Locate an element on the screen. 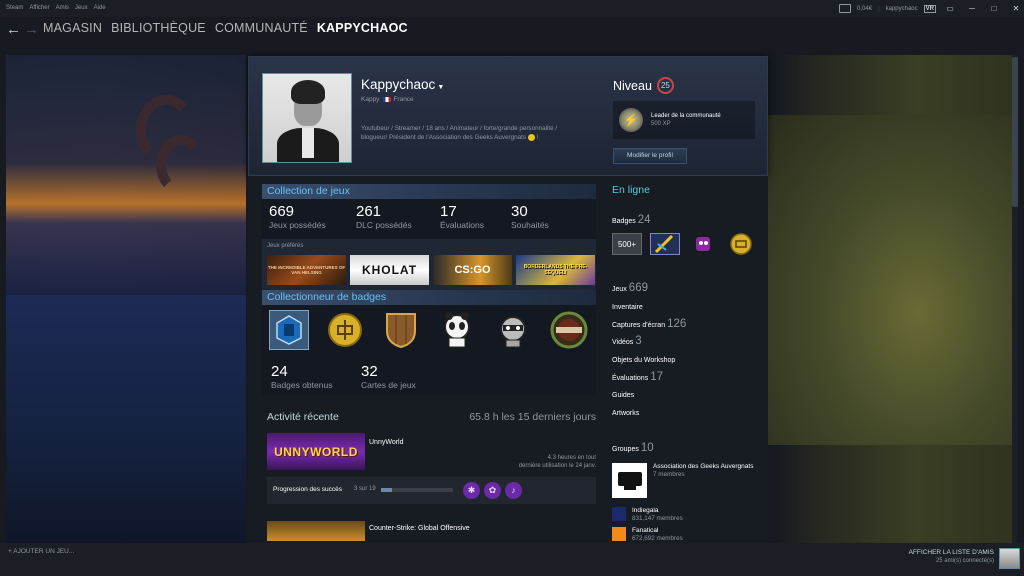  maximize-icon: □ is located at coordinates (994, 8).